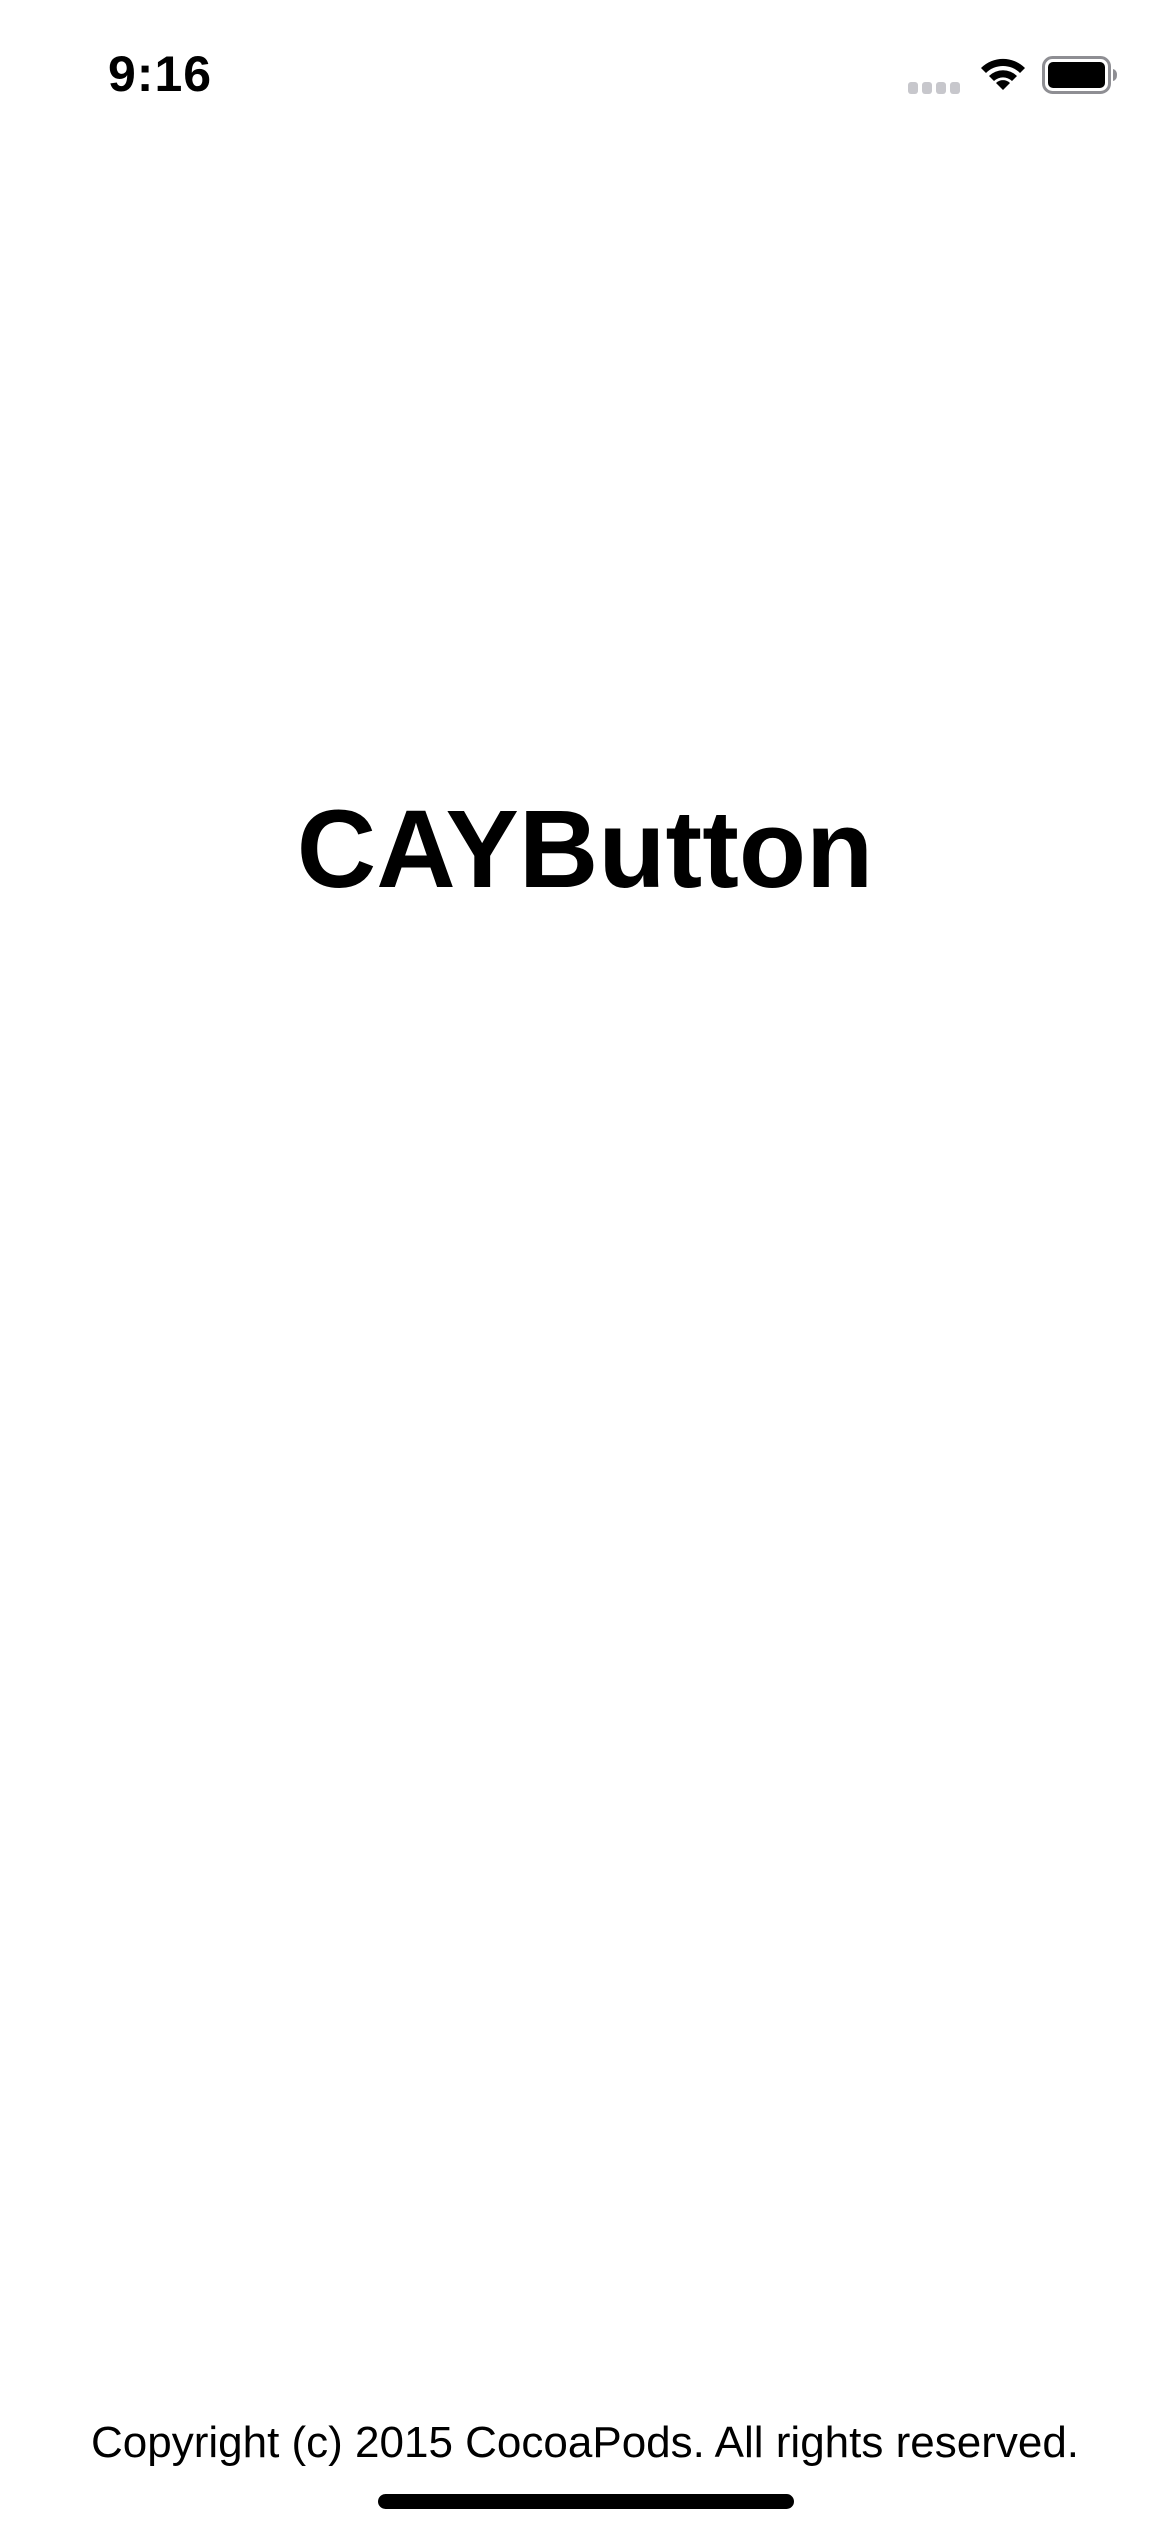 This screenshot has height=2532, width=1170. Describe the element at coordinates (934, 88) in the screenshot. I see `cellular-signal-icon` at that location.